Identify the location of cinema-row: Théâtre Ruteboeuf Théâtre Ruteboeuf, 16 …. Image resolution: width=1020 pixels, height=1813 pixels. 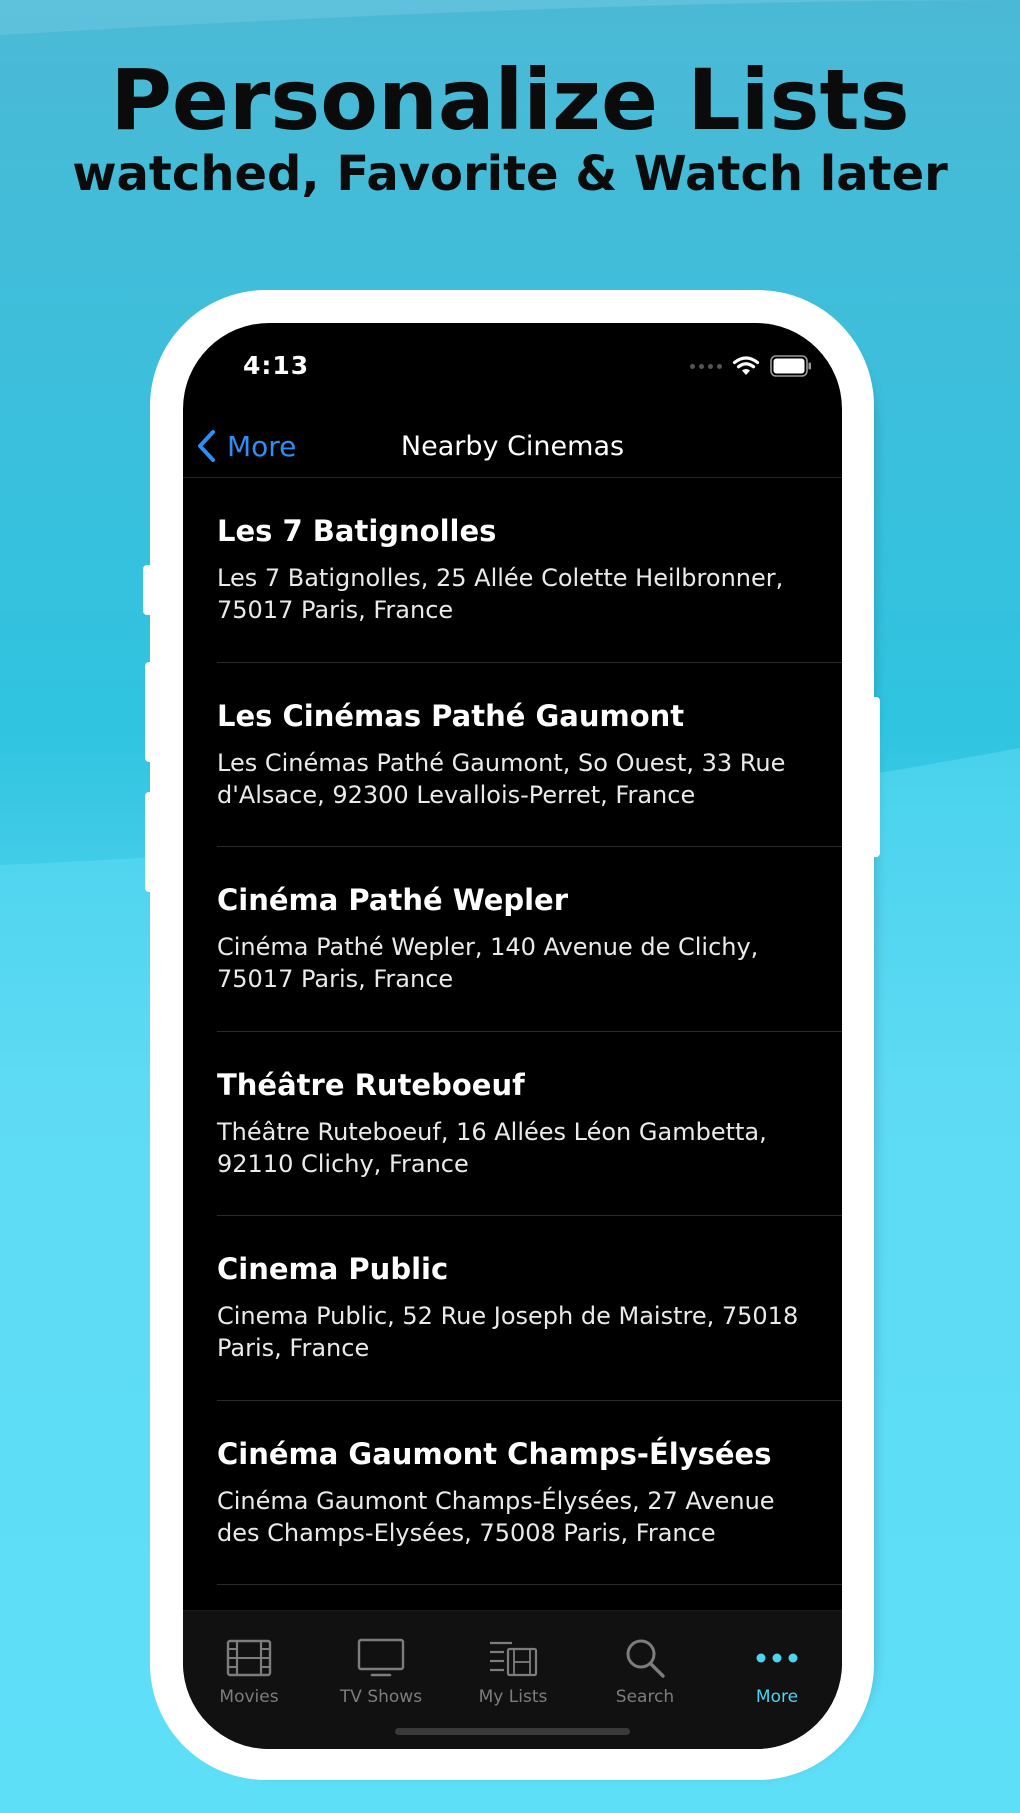
(512, 1124).